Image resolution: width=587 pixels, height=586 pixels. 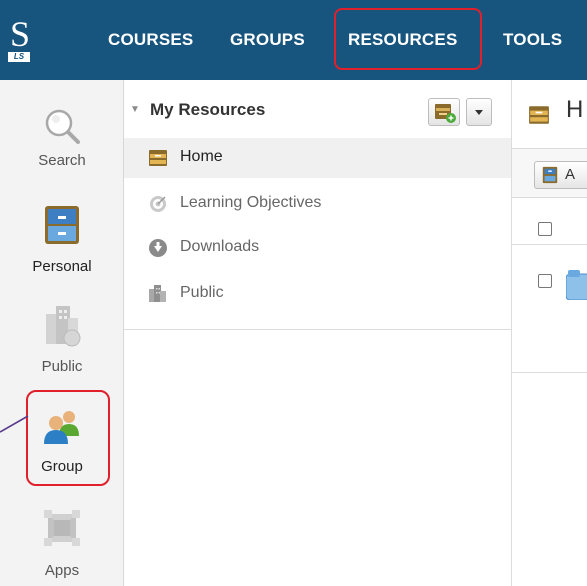 I want to click on rail-public-label: Public, so click(x=62, y=366).